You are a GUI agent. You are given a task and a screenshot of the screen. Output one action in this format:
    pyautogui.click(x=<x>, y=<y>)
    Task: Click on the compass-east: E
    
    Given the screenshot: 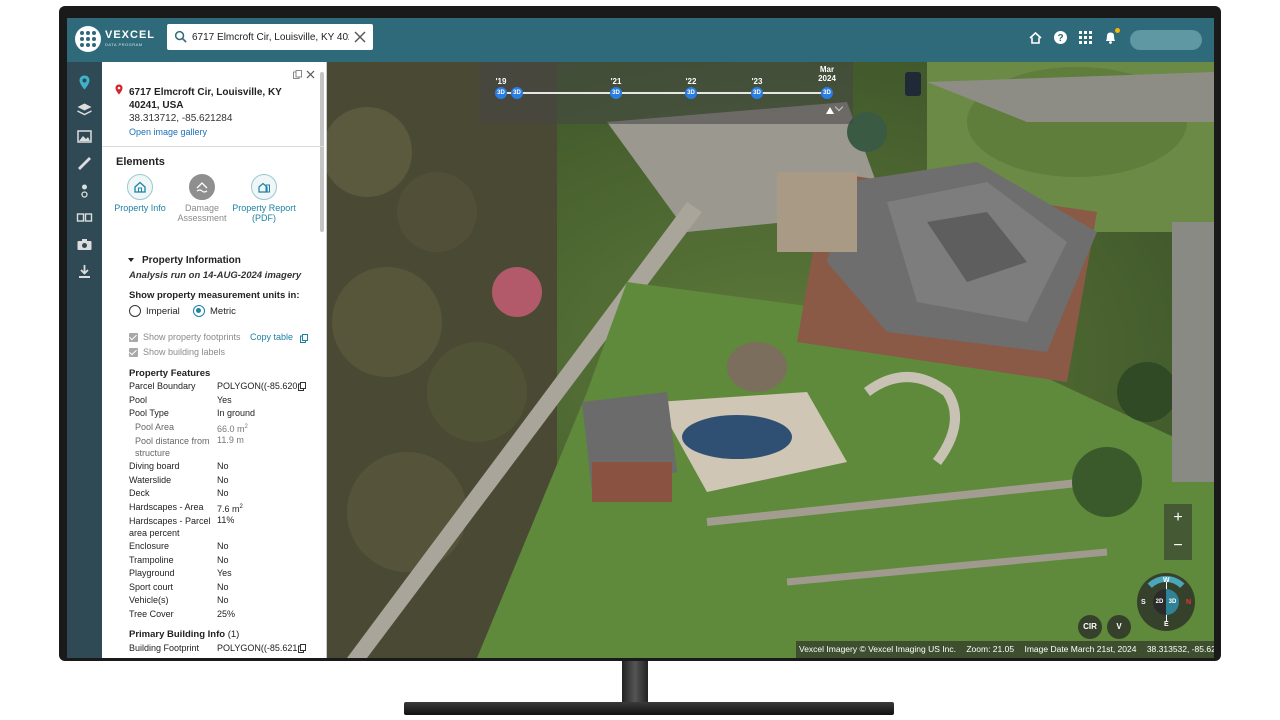 What is the action you would take?
    pyautogui.click(x=1166, y=624)
    